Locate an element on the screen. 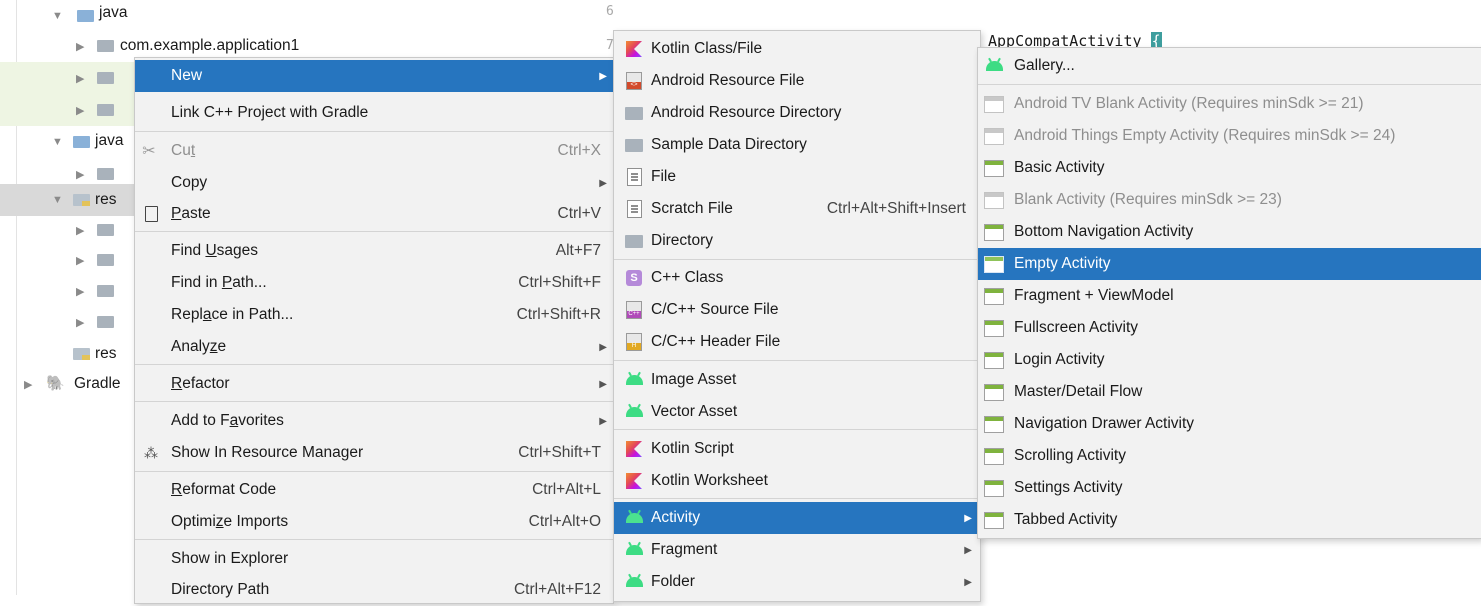 The image size is (1481, 606). menu-item-folder: Folder ▶ is located at coordinates (797, 582).